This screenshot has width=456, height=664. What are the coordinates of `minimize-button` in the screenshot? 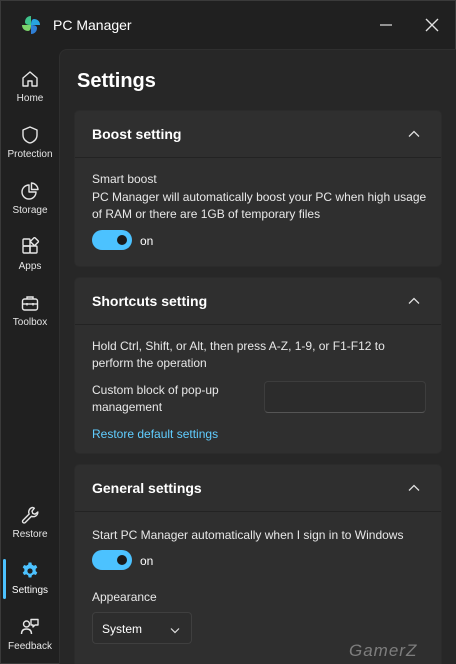 It's located at (386, 25).